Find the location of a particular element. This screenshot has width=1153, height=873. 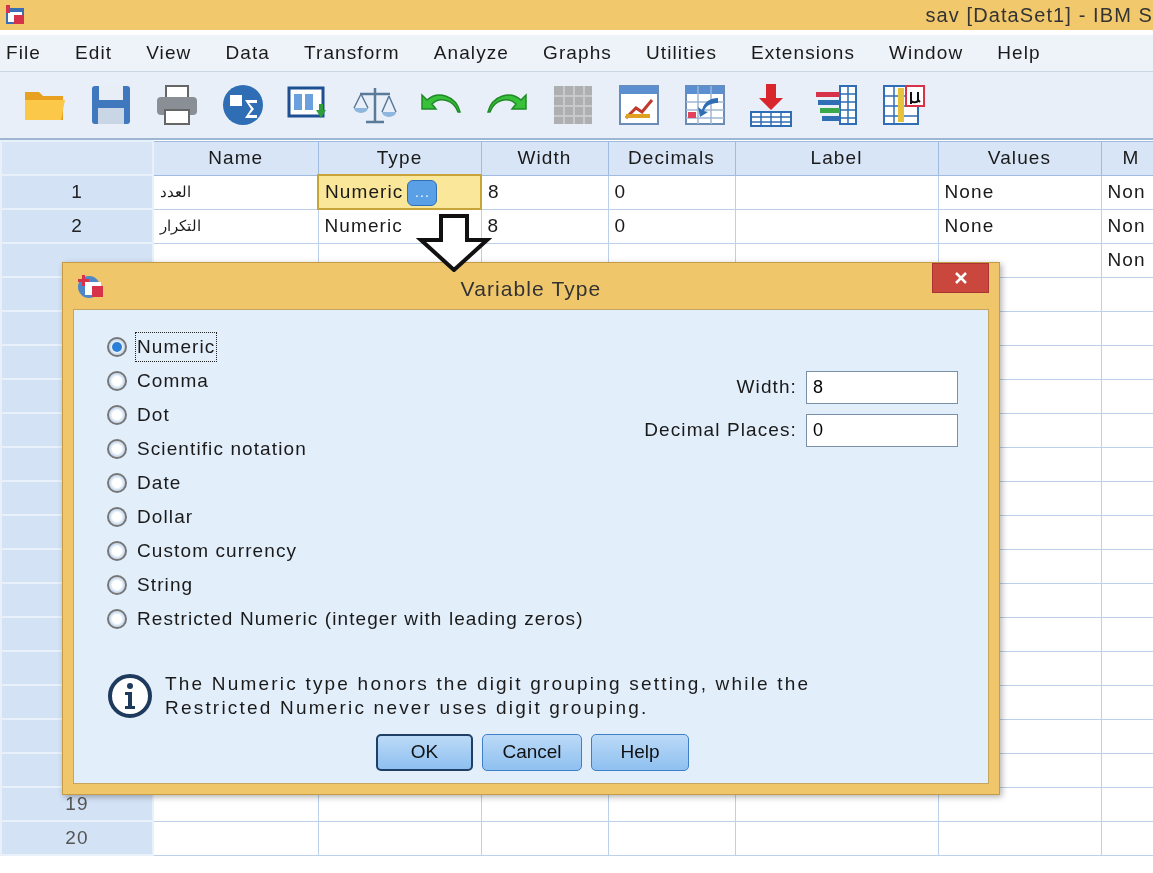

printer-icon is located at coordinates (177, 105).